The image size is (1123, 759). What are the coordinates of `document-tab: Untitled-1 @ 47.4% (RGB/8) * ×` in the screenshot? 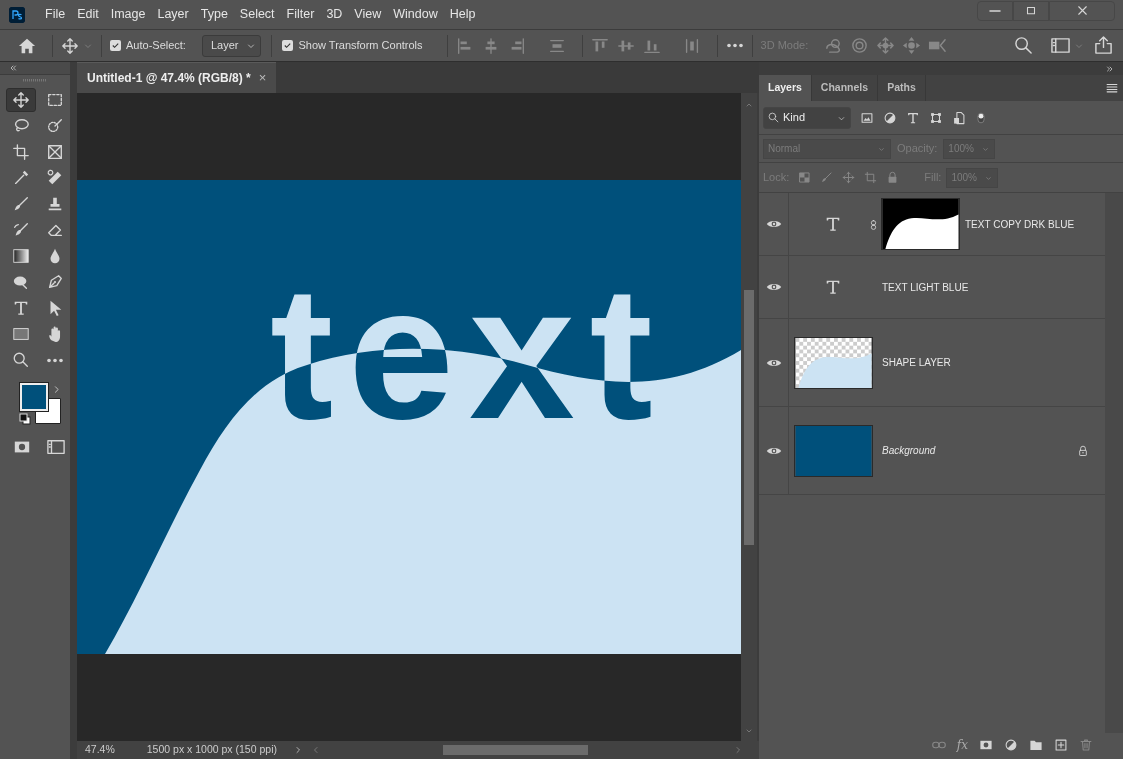 It's located at (177, 77).